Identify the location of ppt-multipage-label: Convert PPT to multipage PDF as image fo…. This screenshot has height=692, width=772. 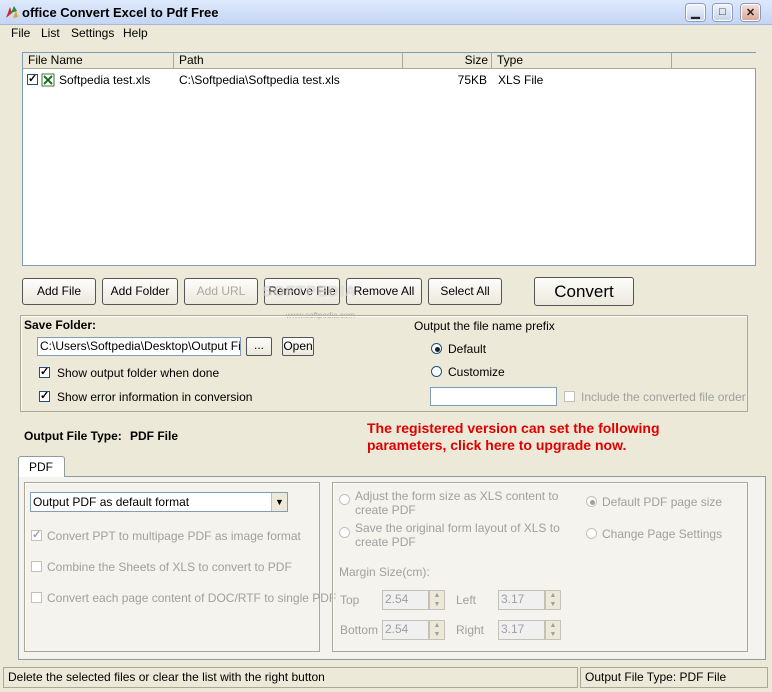
(174, 536).